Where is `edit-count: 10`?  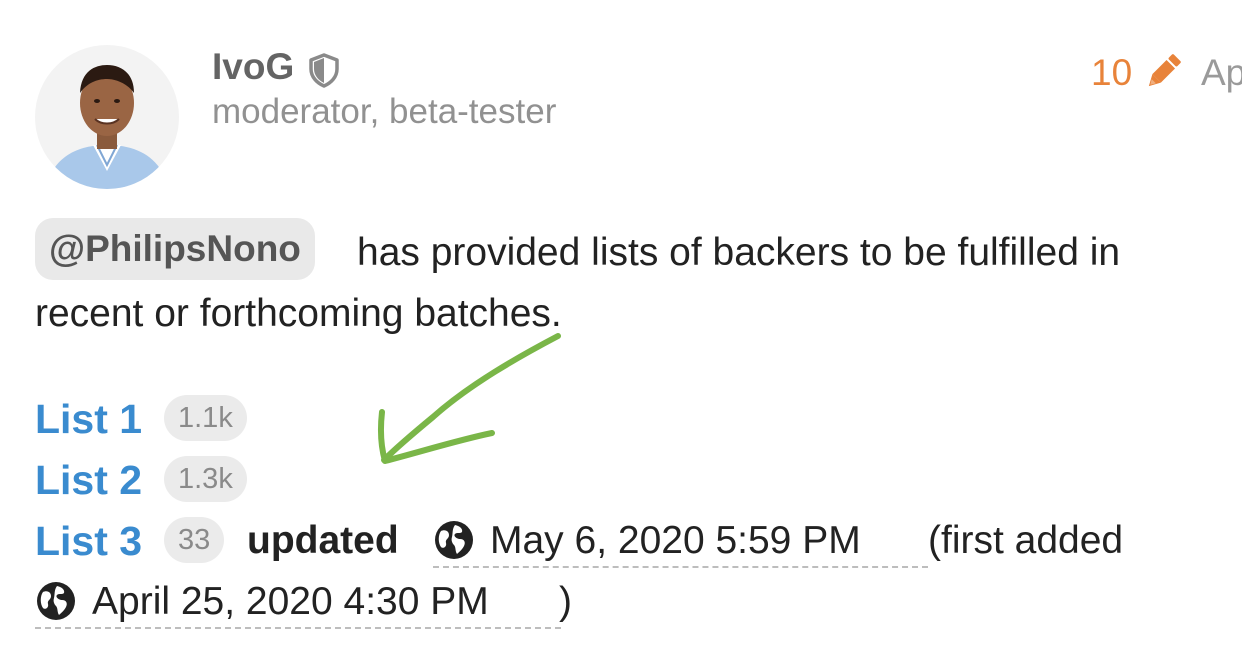 edit-count: 10 is located at coordinates (1111, 73).